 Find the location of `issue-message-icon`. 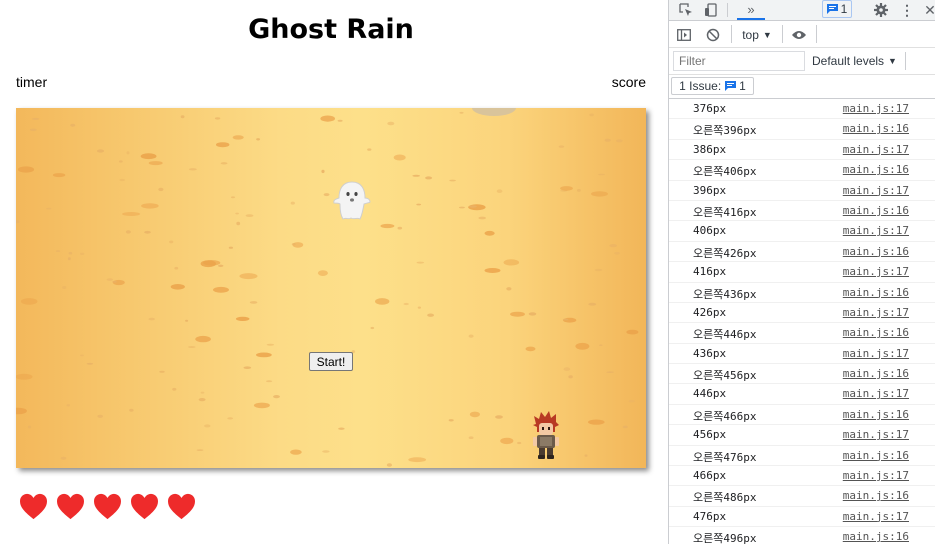

issue-message-icon is located at coordinates (731, 86).